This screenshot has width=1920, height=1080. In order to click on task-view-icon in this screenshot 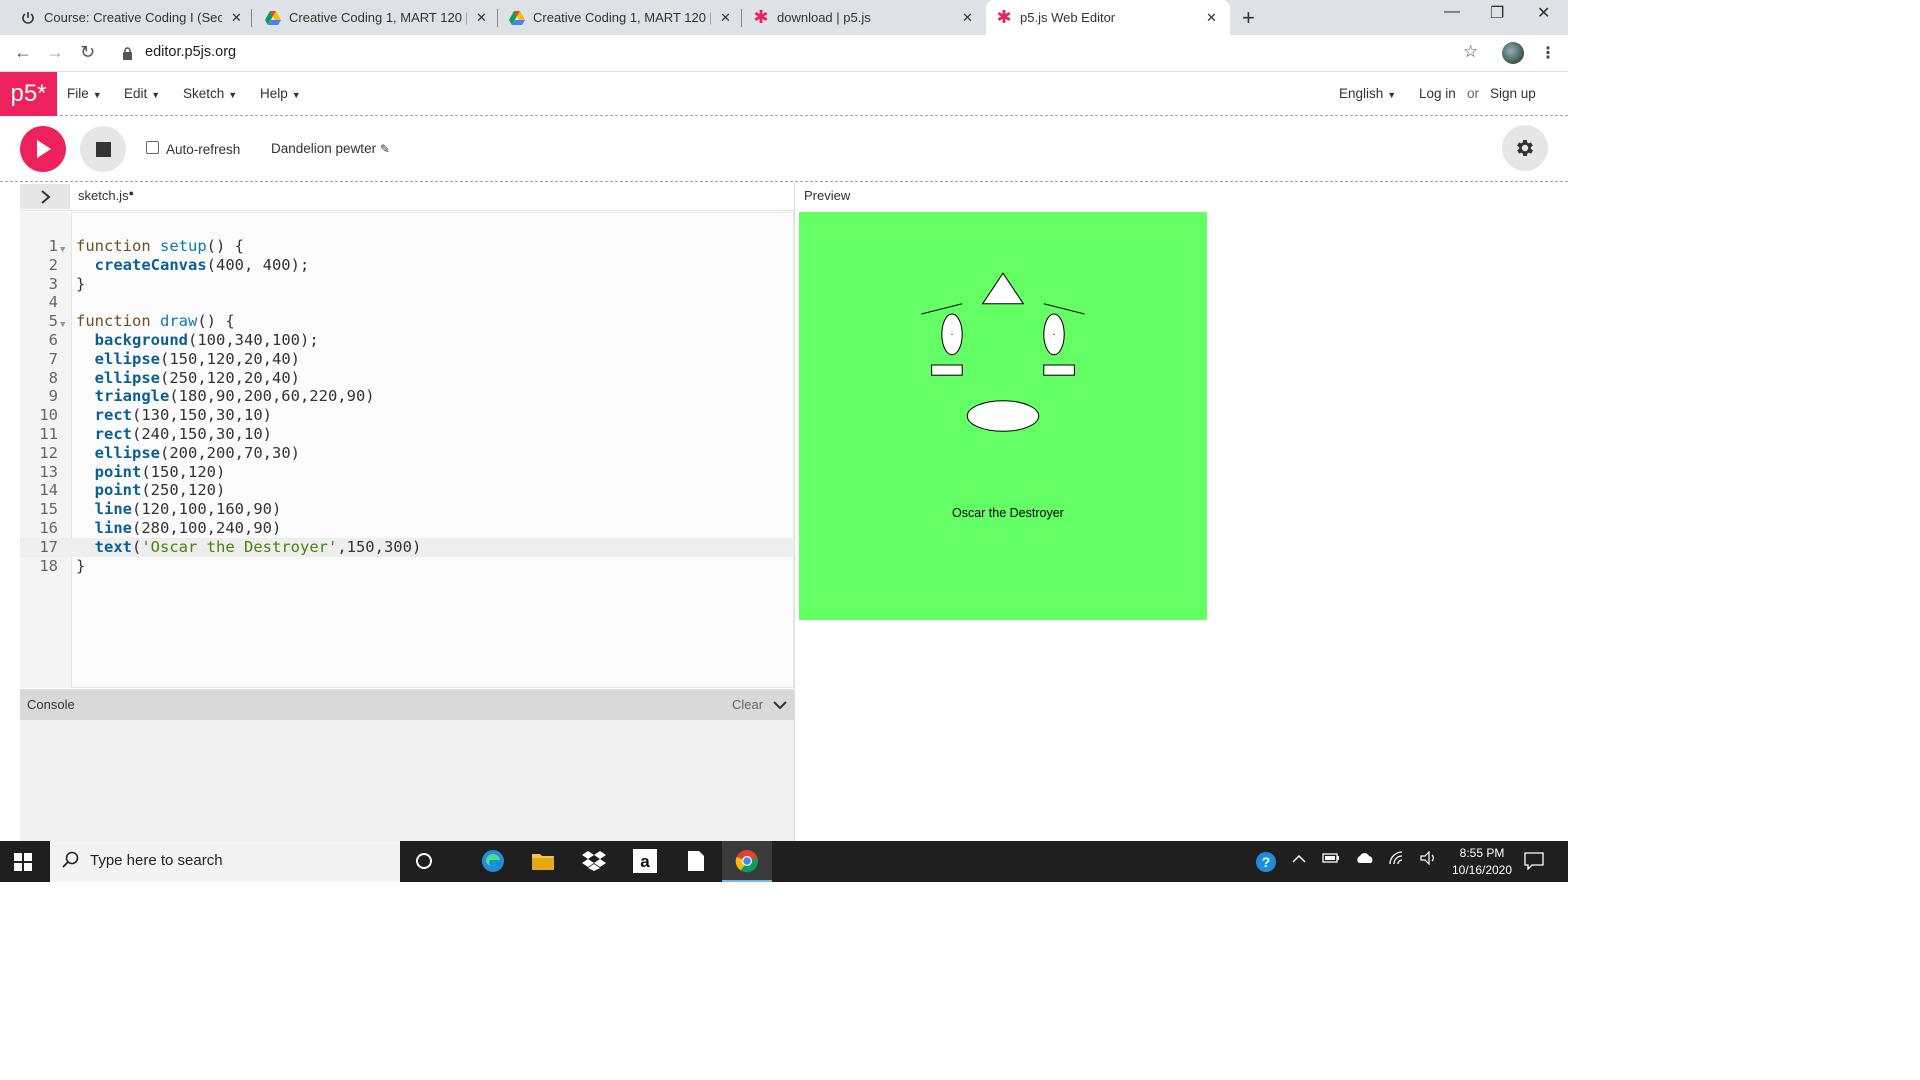, I will do `click(424, 861)`.